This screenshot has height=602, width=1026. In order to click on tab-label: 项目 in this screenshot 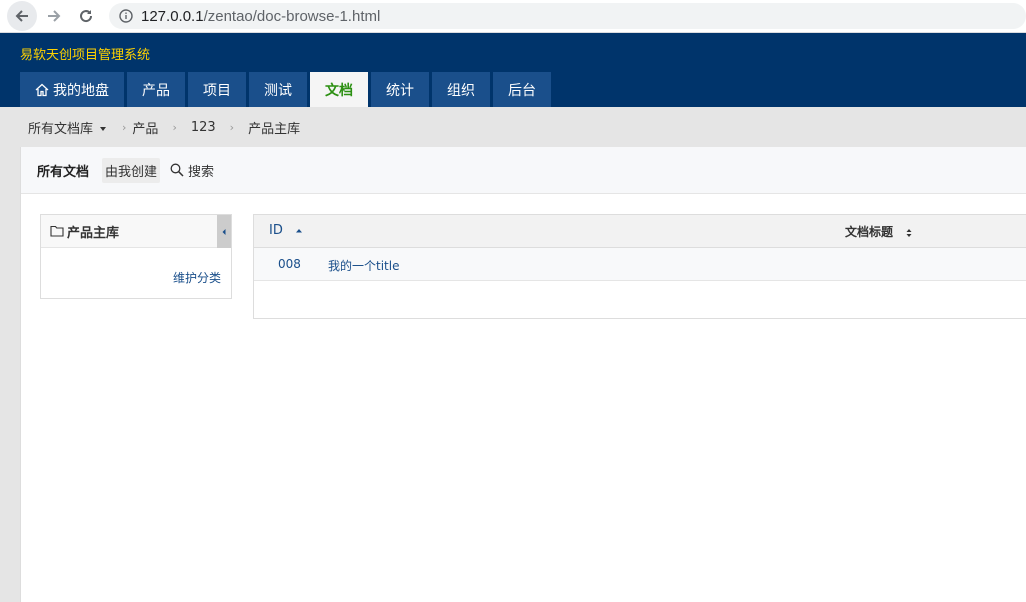, I will do `click(217, 90)`.